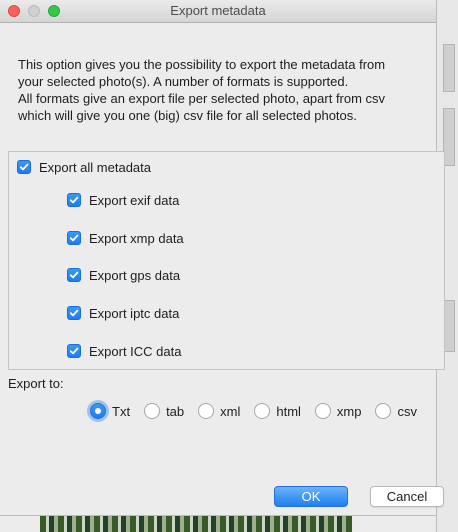 The width and height of the screenshot is (458, 532). What do you see at coordinates (349, 411) in the screenshot?
I see `radio-label: xmp` at bounding box center [349, 411].